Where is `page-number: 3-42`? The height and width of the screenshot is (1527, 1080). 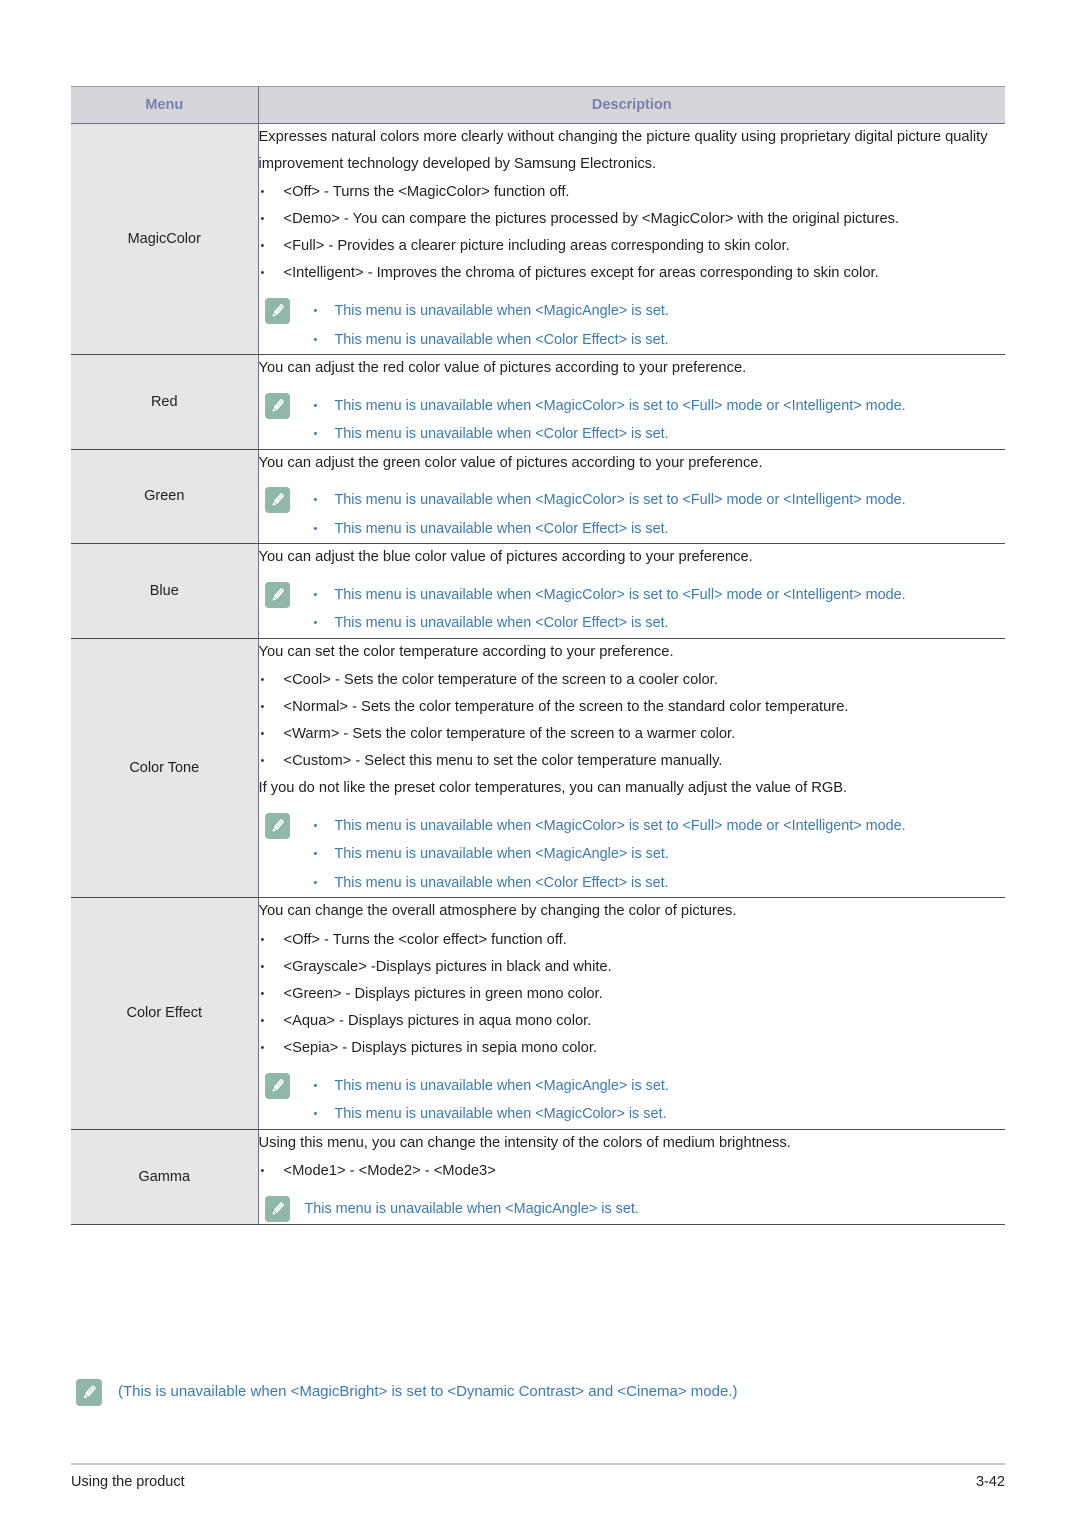
page-number: 3-42 is located at coordinates (990, 1482).